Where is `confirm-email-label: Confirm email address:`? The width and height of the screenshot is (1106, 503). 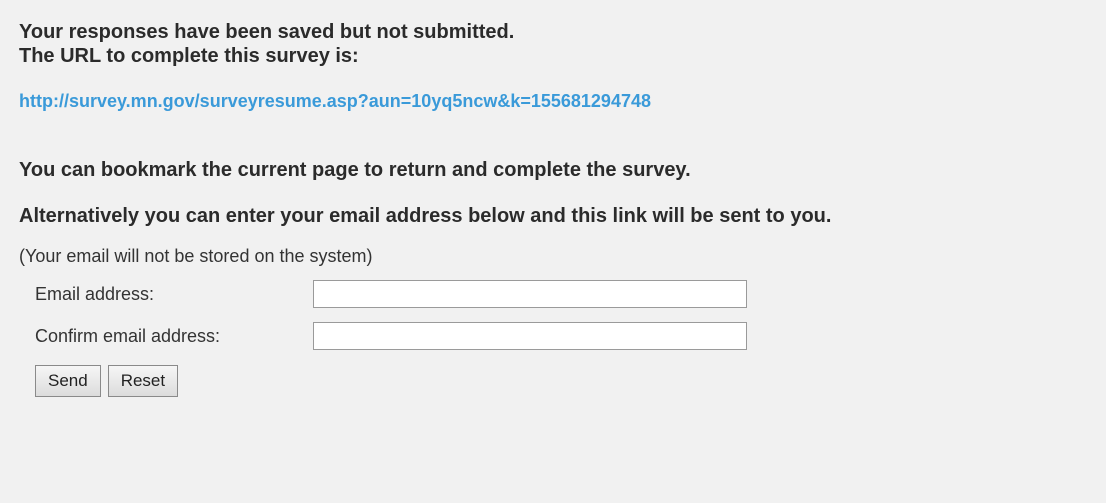 confirm-email-label: Confirm email address: is located at coordinates (128, 335).